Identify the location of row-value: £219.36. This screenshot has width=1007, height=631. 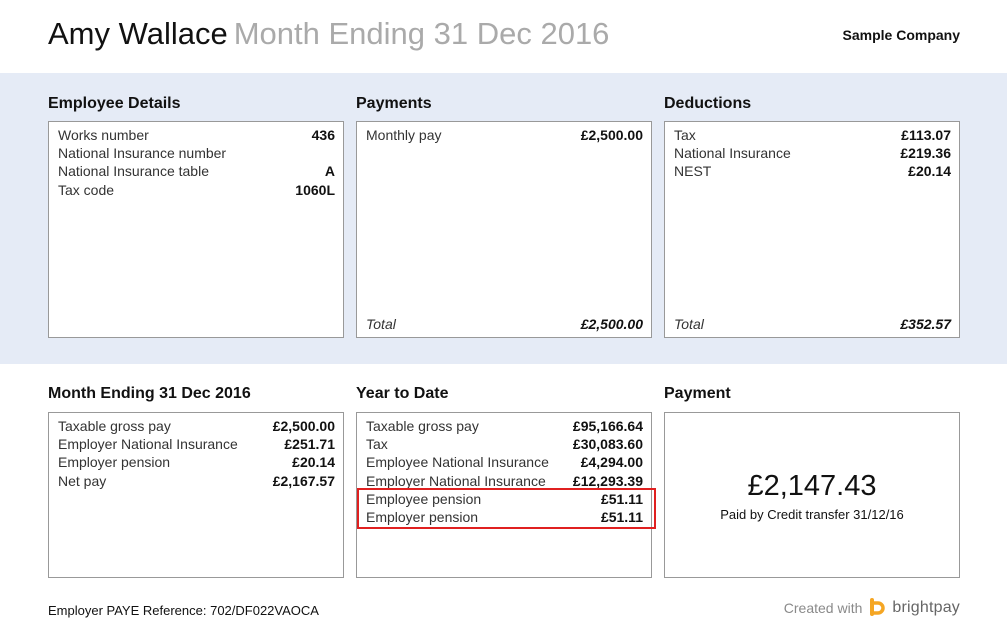
(925, 153).